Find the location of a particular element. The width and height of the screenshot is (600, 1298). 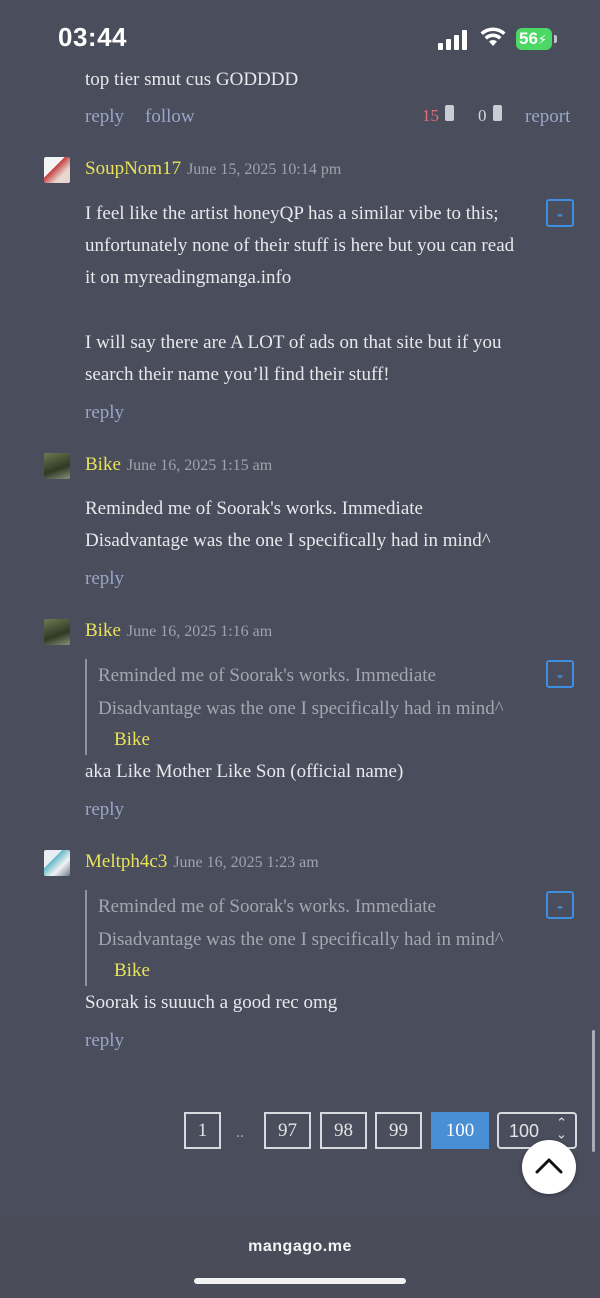

comment-date: June 15, 2025 10:14 pm is located at coordinates (264, 169).